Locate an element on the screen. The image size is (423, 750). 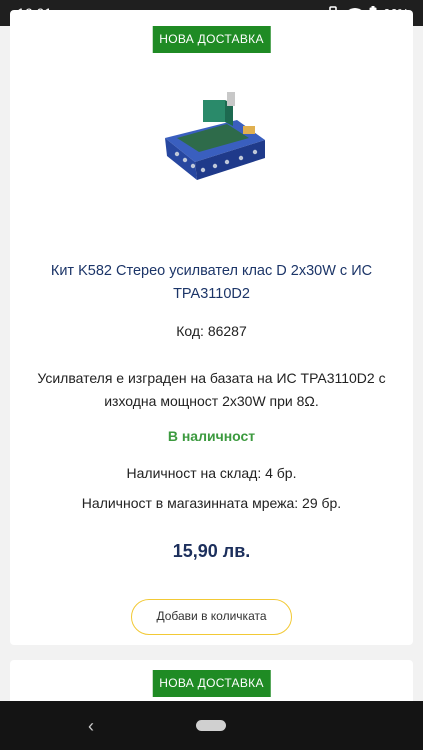
warehouse-stock: Наличност на склад: 4 бр. is located at coordinates (211, 473).